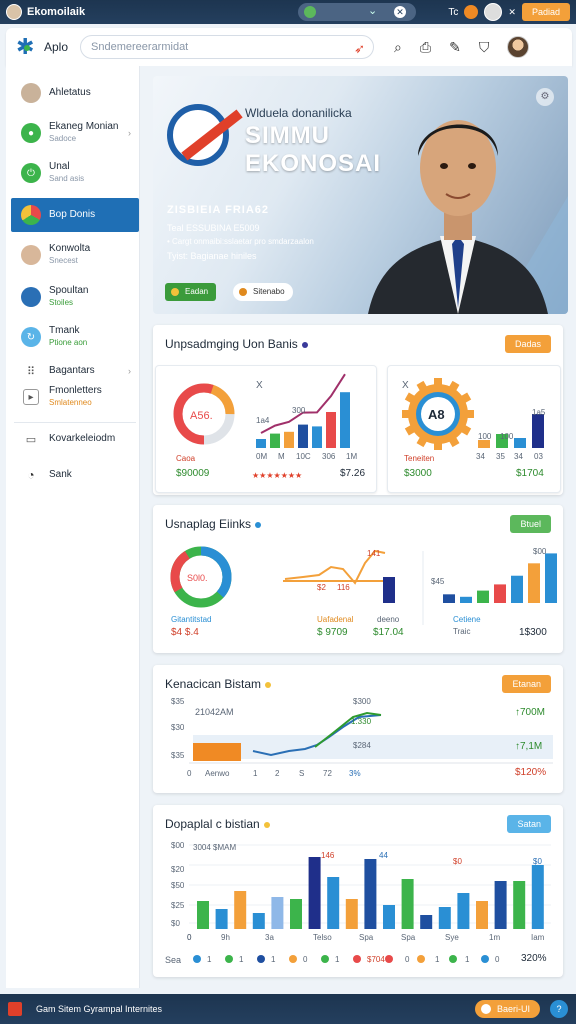 Image resolution: width=576 pixels, height=1024 pixels. Describe the element at coordinates (537, 861) in the screenshot. I see `bar-label: $0` at that location.